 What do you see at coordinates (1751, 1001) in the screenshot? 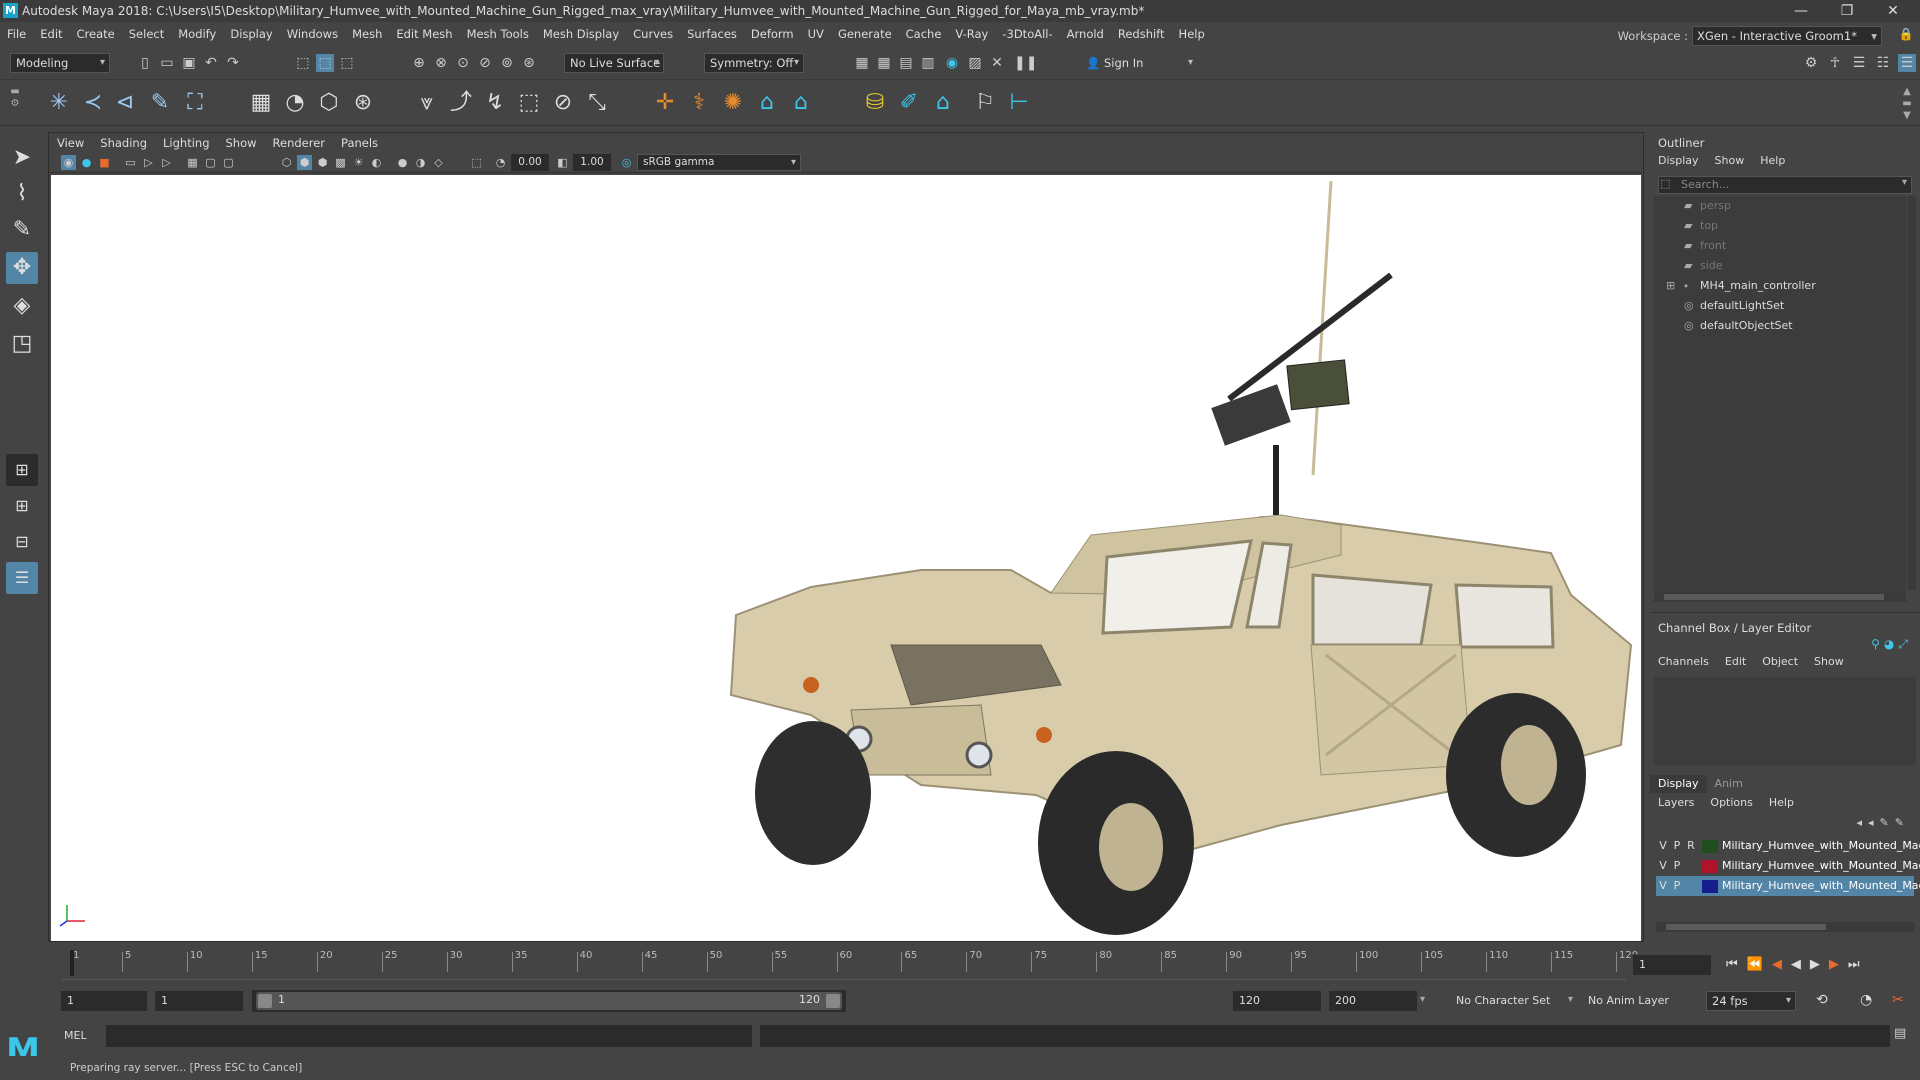
I see `fps-select: 24 fps` at bounding box center [1751, 1001].